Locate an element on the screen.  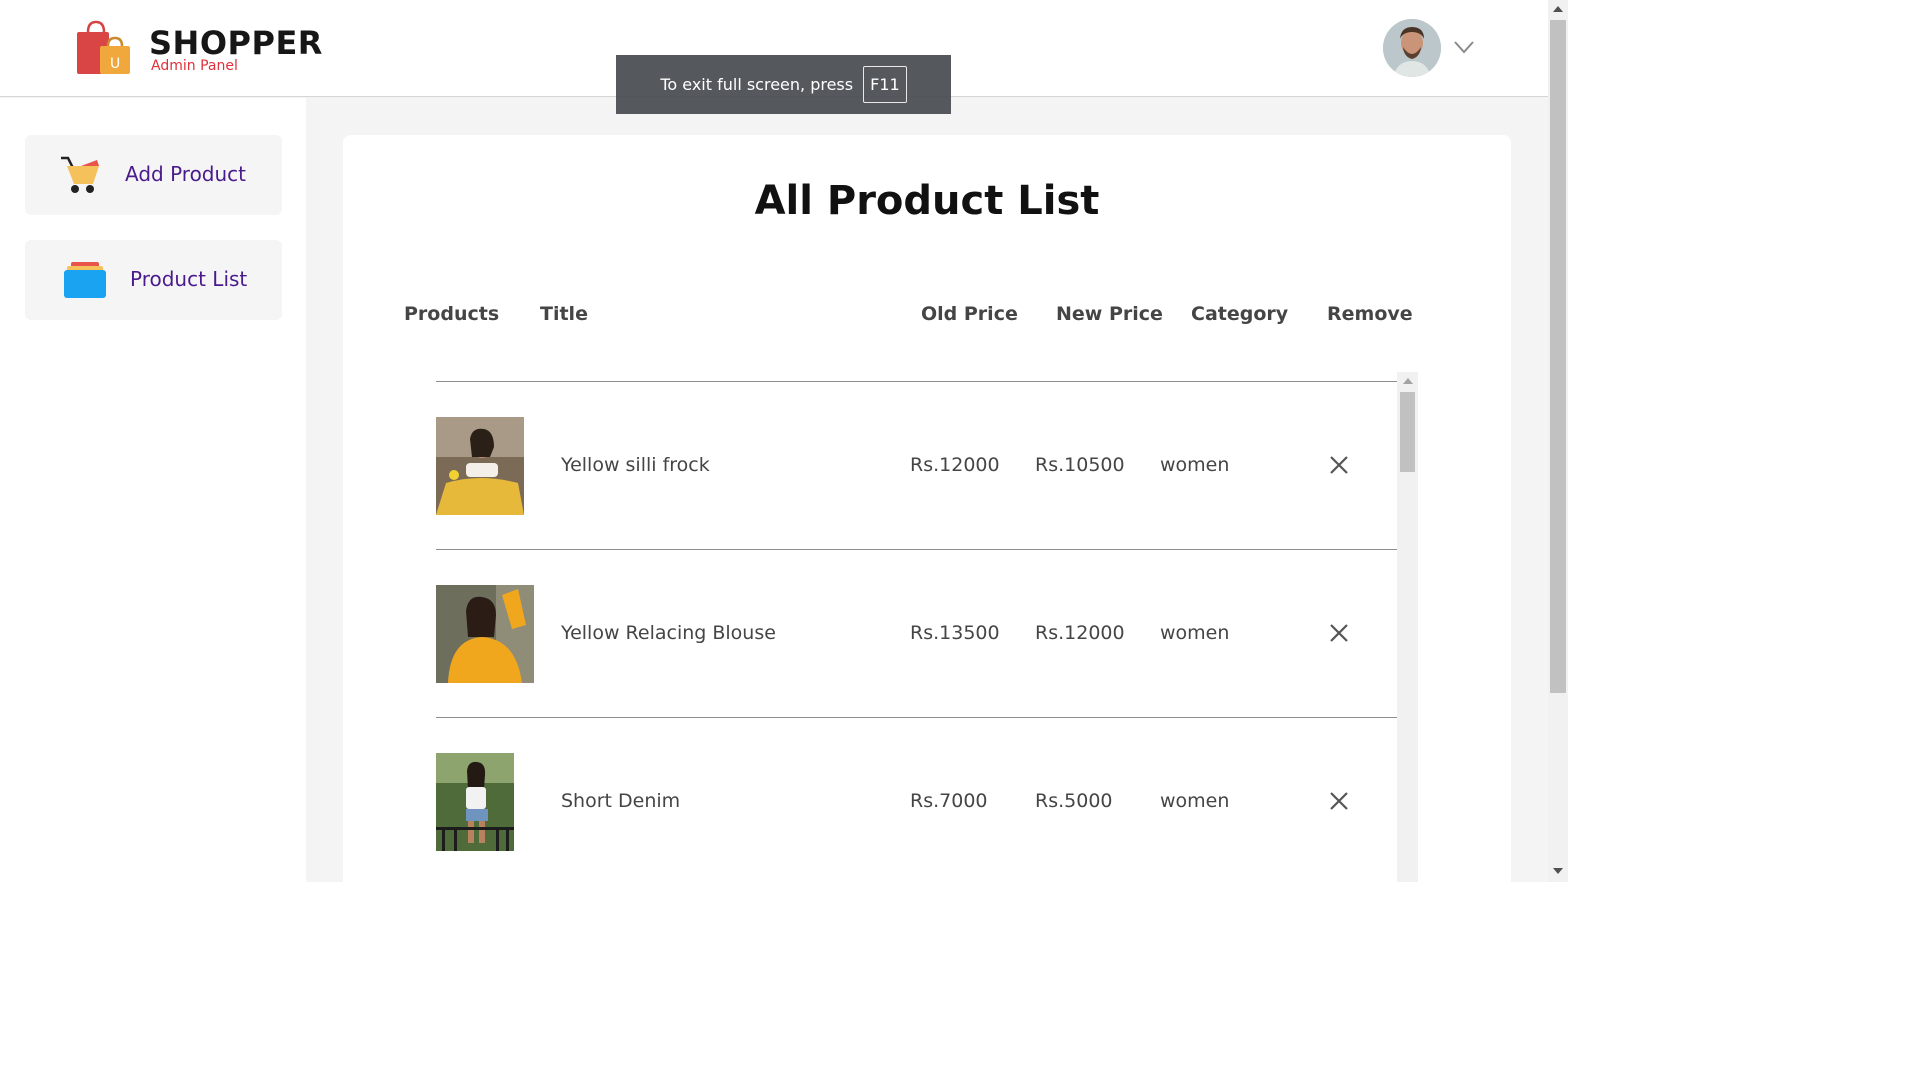
user-avatar is located at coordinates (1412, 48).